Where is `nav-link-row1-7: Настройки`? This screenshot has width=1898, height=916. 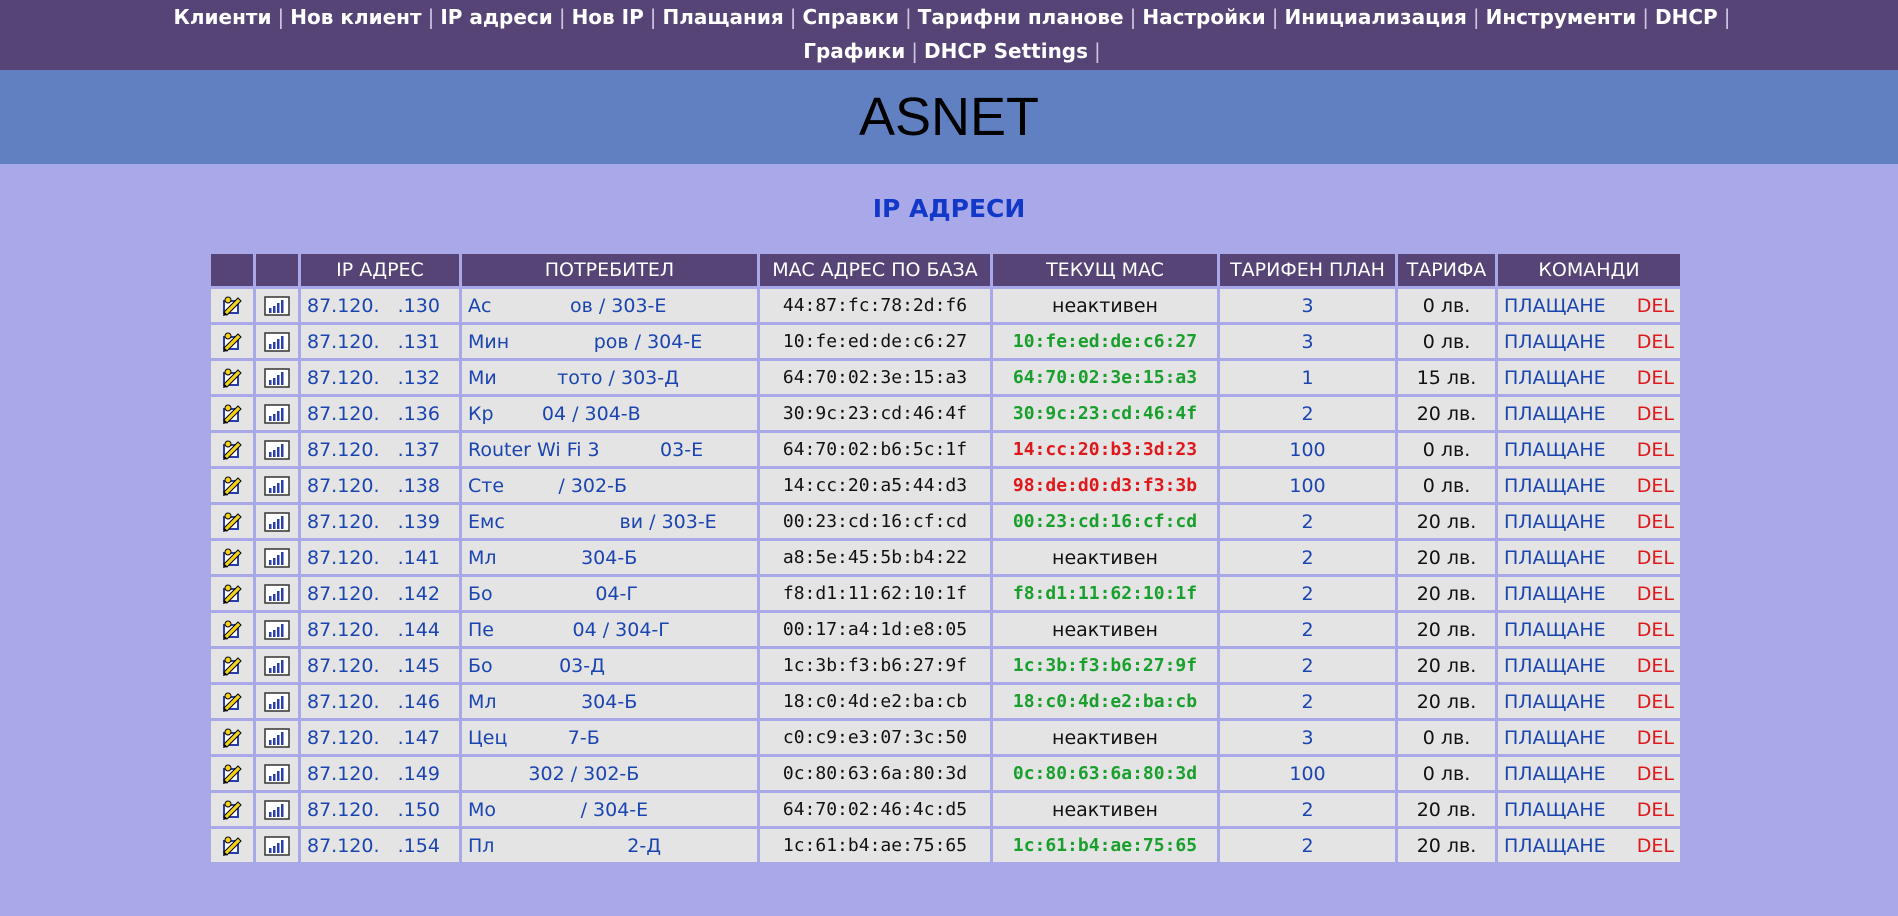 nav-link-row1-7: Настройки is located at coordinates (1203, 17).